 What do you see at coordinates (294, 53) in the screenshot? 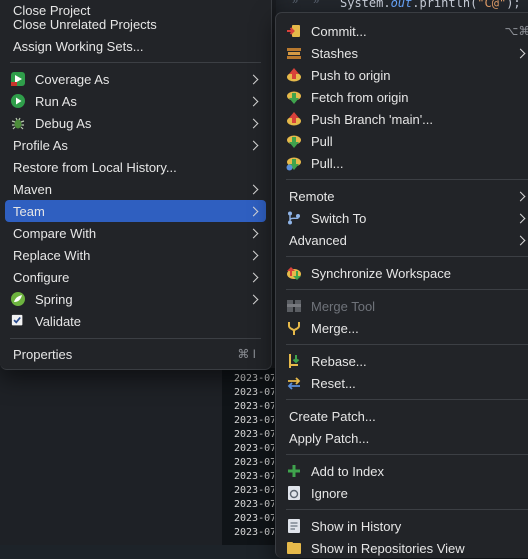
I see `stashes-icon` at bounding box center [294, 53].